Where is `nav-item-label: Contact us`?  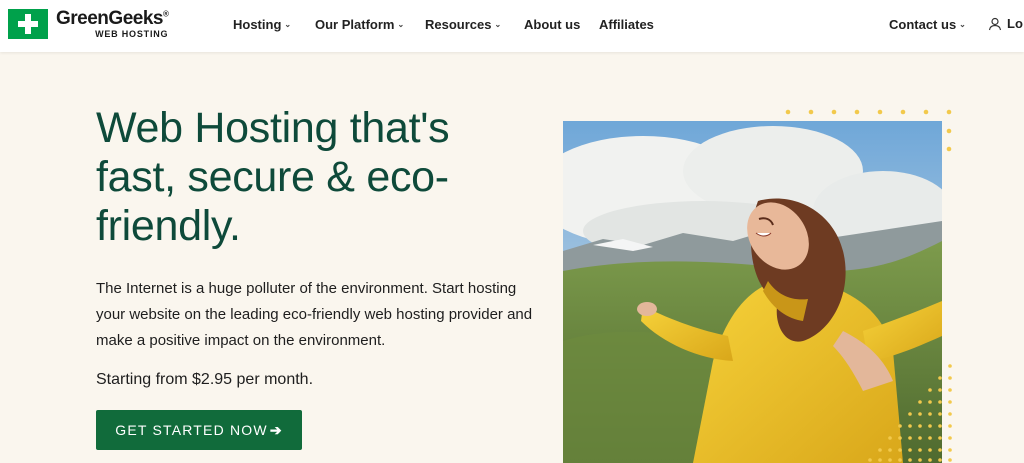
nav-item-label: Contact us is located at coordinates (923, 24).